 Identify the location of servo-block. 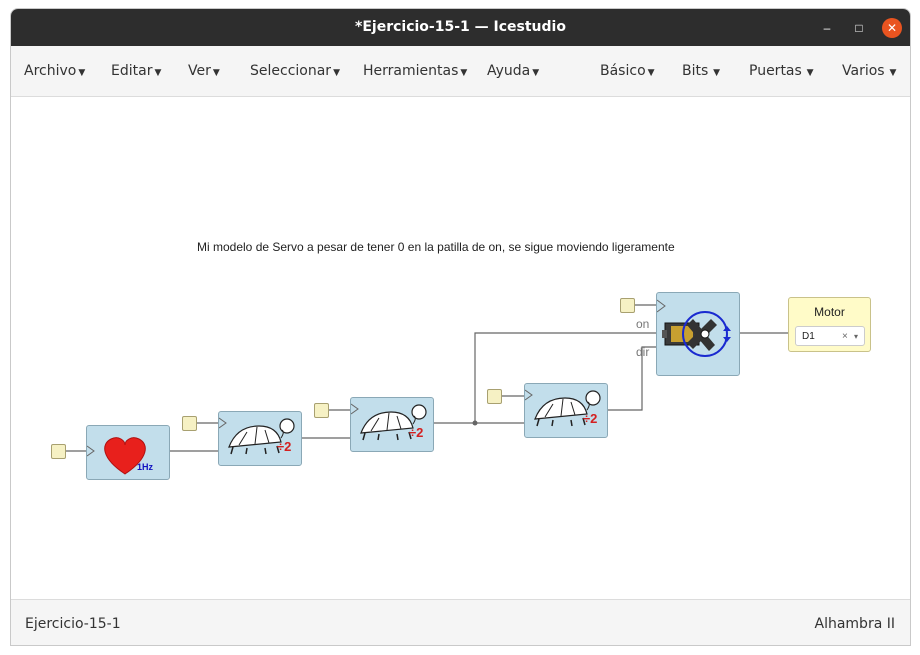
(698, 334).